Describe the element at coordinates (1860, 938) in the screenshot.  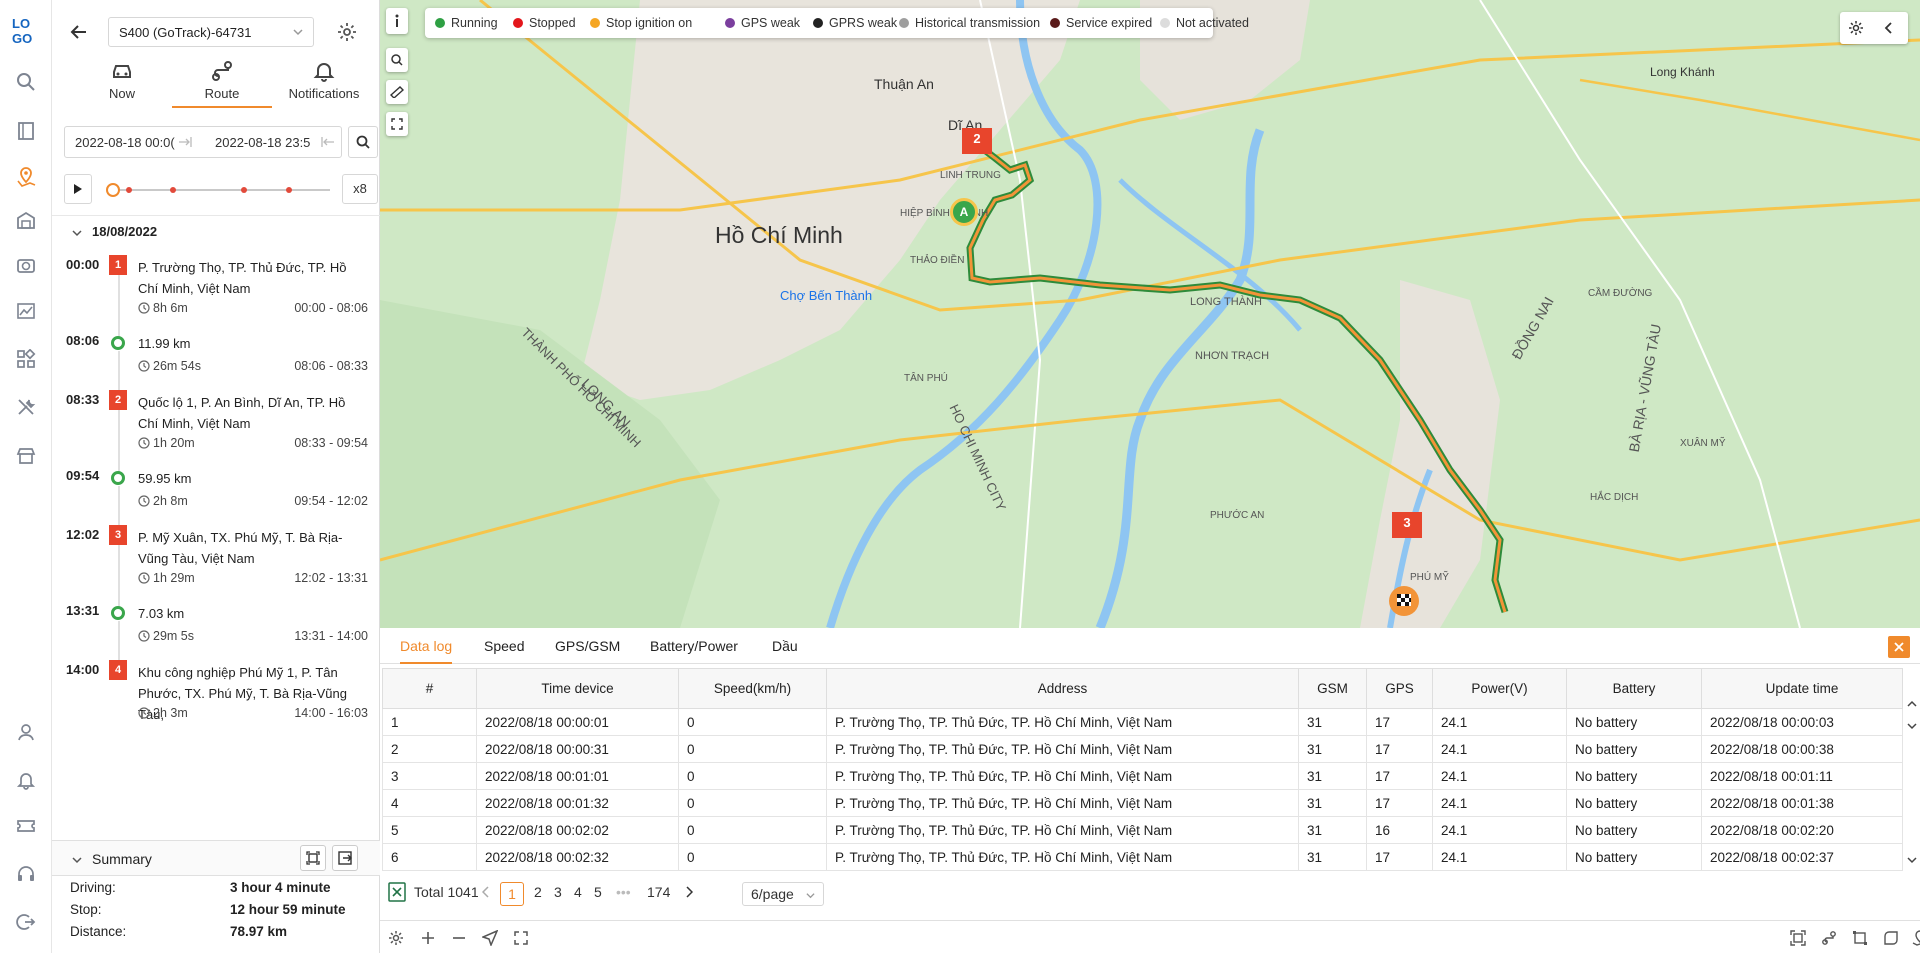
I see `crop-area-icon` at that location.